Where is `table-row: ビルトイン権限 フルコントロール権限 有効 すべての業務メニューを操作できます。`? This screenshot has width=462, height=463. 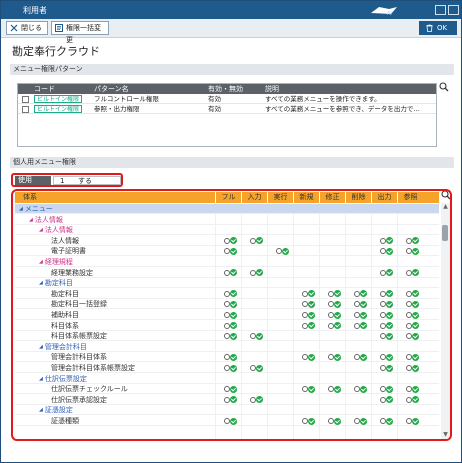
table-row: ビルトイン権限 フルコントロール権限 有効 すべての業務メニューを操作できます。 is located at coordinates (227, 99).